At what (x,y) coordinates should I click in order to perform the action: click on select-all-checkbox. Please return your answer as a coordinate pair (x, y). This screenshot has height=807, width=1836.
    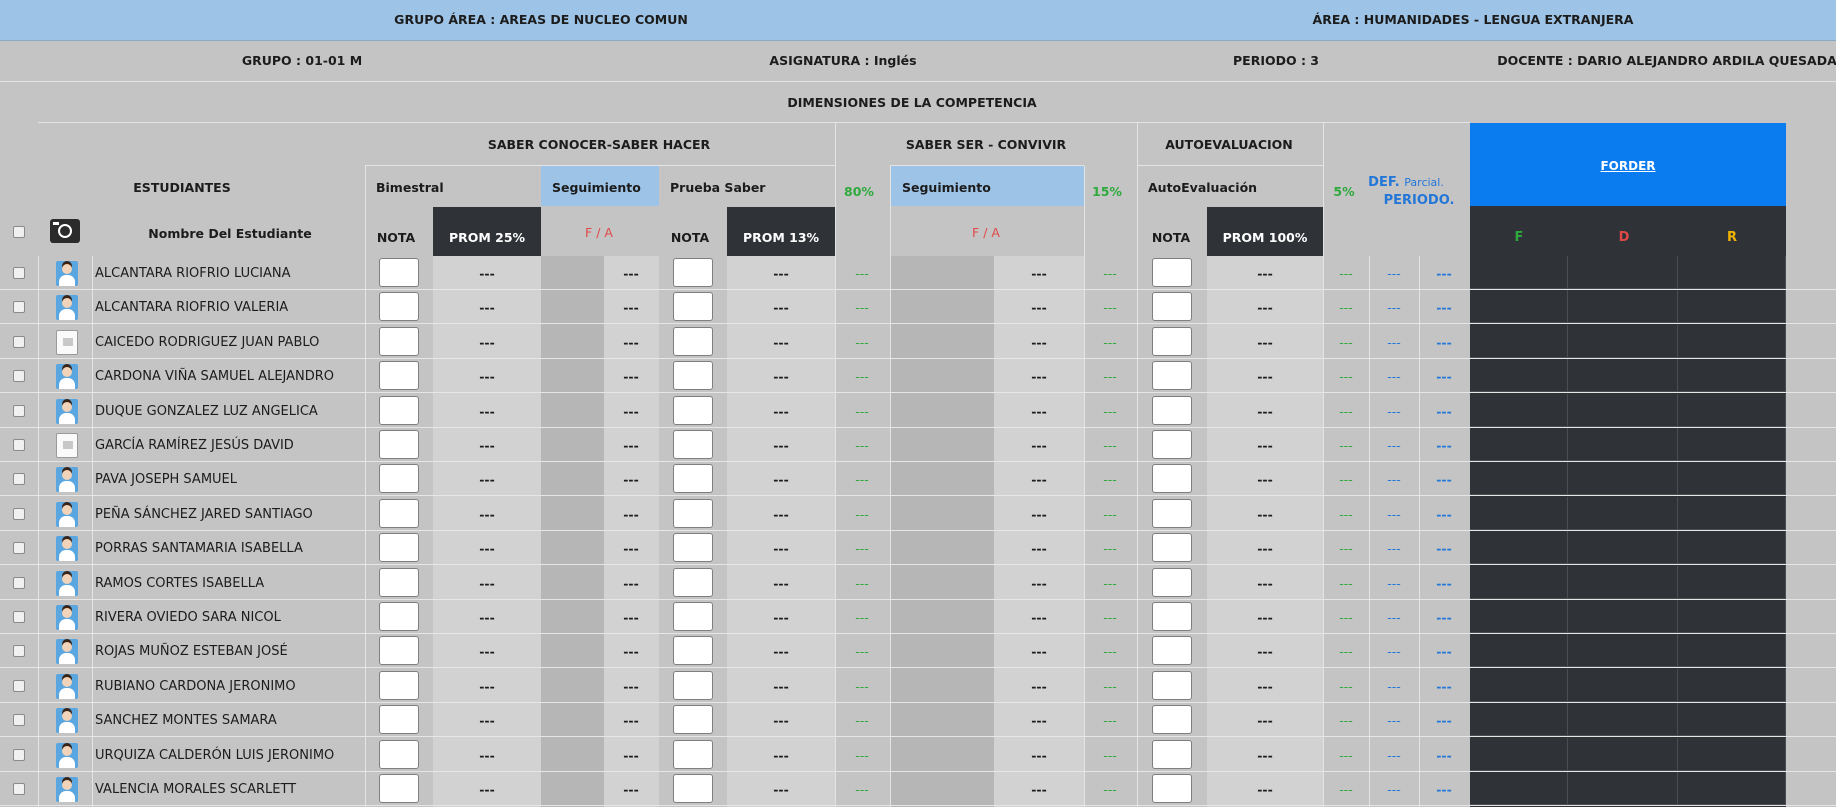
    Looking at the image, I should click on (19, 232).